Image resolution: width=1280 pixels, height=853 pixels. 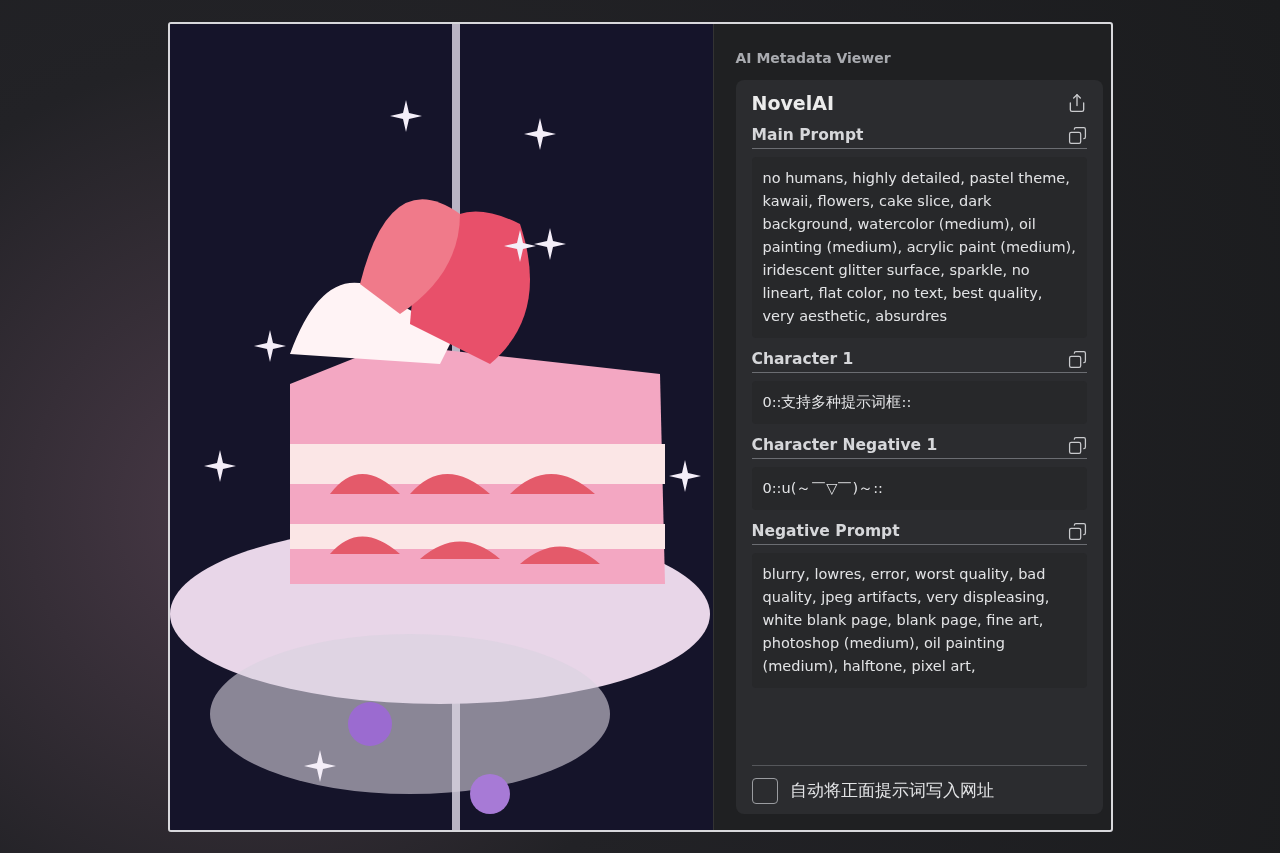 What do you see at coordinates (891, 790) in the screenshot?
I see `checkbox-label: 自动将正面提示词写入网址` at bounding box center [891, 790].